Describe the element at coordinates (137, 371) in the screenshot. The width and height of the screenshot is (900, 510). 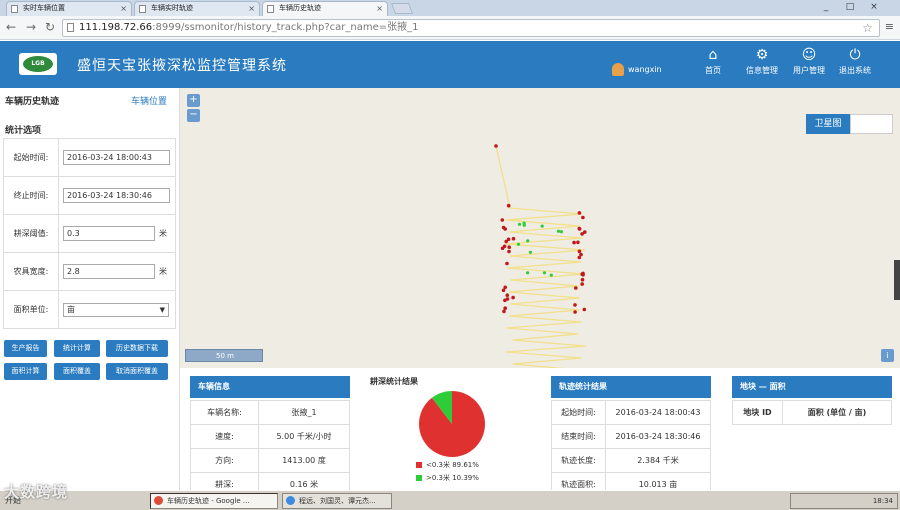
I see `cancel-area-cover-button: 取消面积覆盖` at that location.